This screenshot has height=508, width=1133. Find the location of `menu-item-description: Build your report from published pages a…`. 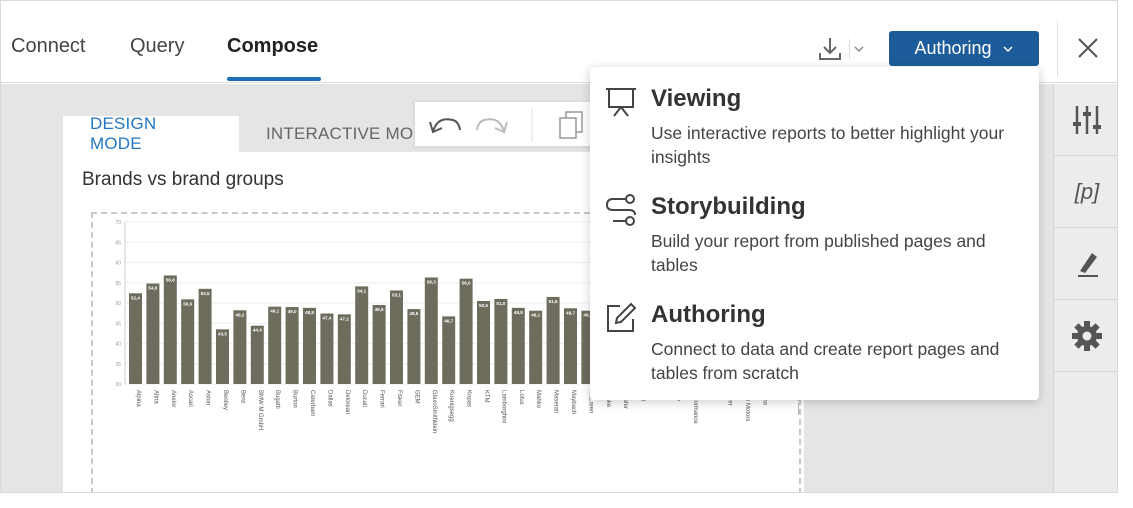

menu-item-description: Build your report from published pages a… is located at coordinates (818, 253).